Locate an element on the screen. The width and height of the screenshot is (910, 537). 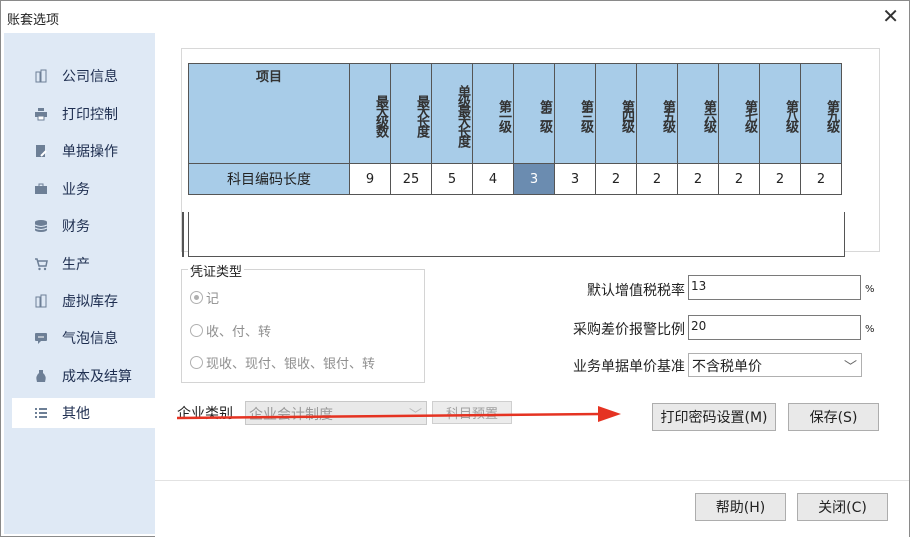
enterprise-type-value: 企业会计制度 is located at coordinates (291, 415).